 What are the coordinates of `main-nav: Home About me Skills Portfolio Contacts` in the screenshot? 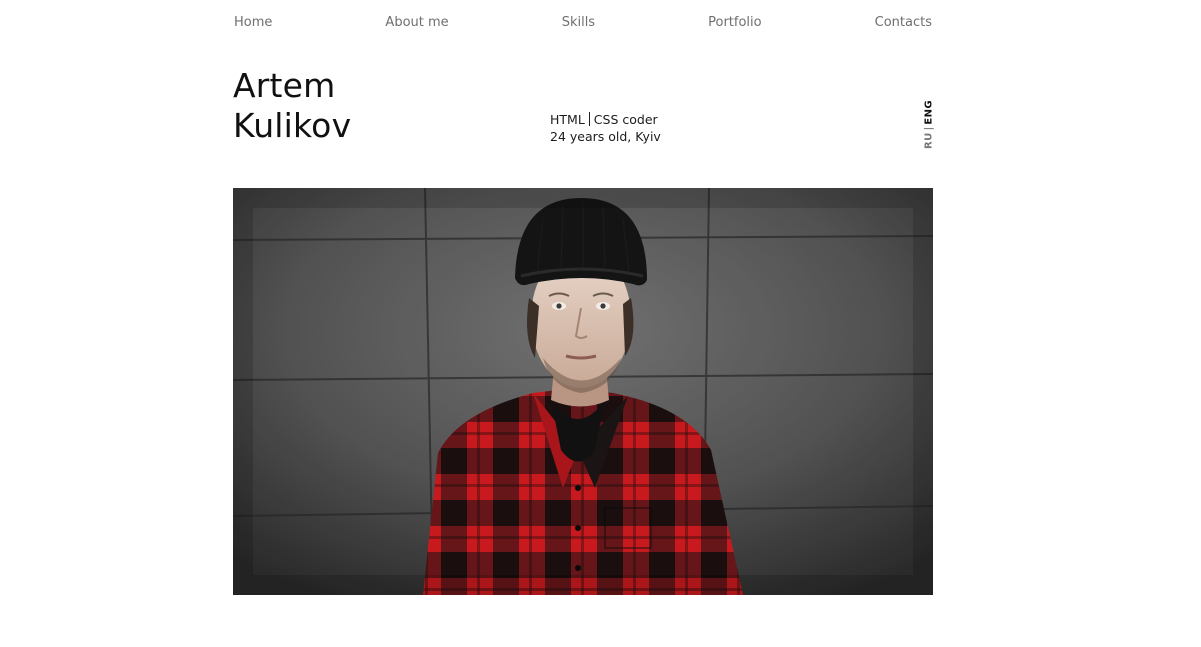 It's located at (583, 22).